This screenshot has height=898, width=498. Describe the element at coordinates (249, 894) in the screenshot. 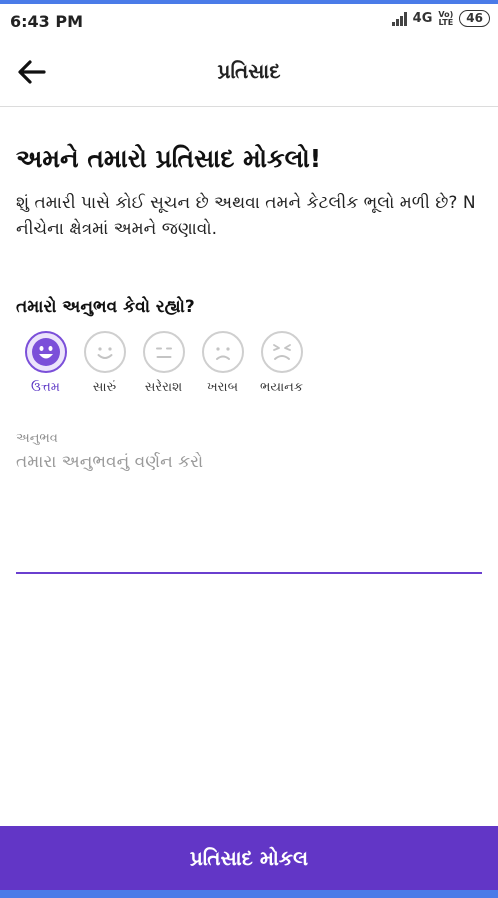

I see `system-bottom-stripe` at that location.